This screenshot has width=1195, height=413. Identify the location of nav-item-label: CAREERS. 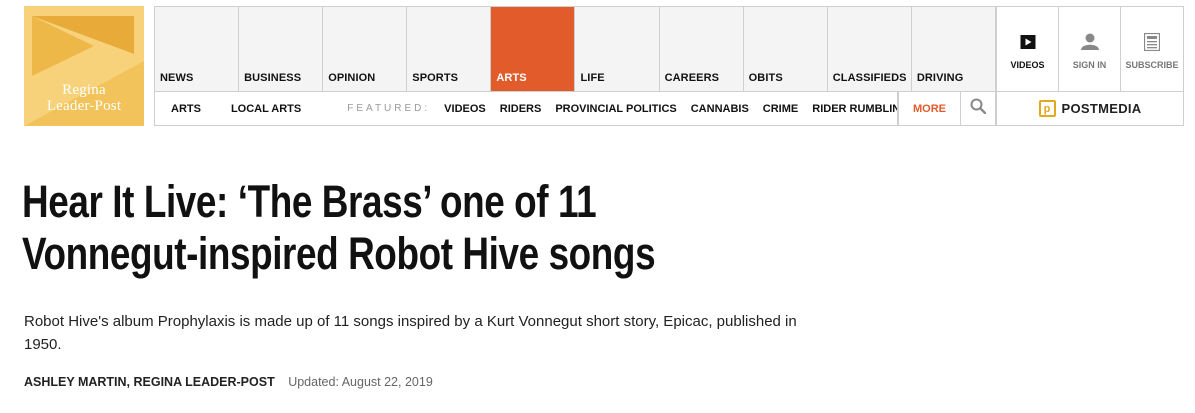
(692, 78).